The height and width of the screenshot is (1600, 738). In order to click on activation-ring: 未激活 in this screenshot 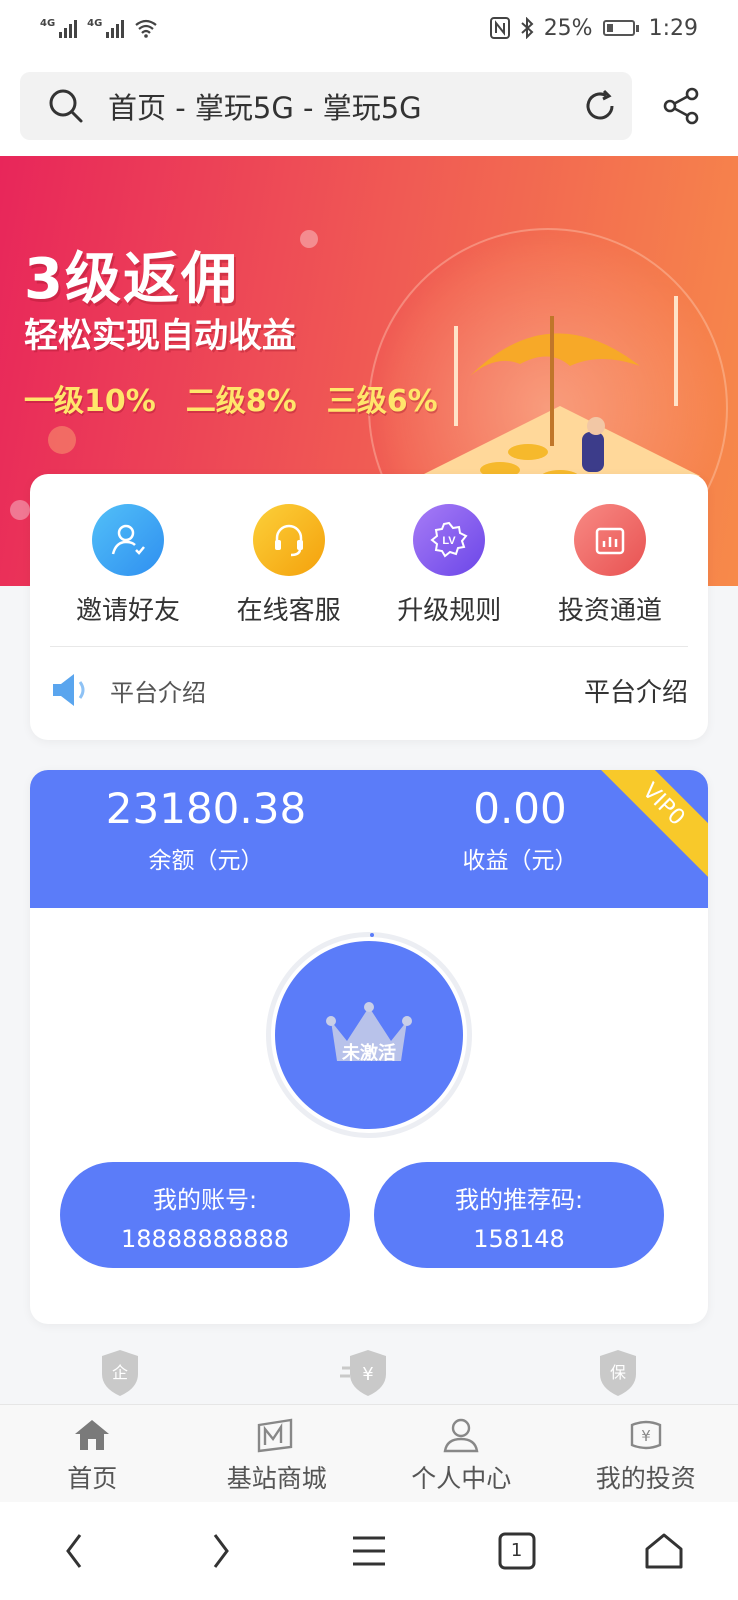, I will do `click(369, 1035)`.